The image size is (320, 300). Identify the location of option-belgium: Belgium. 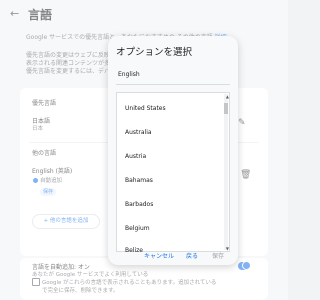
(137, 228).